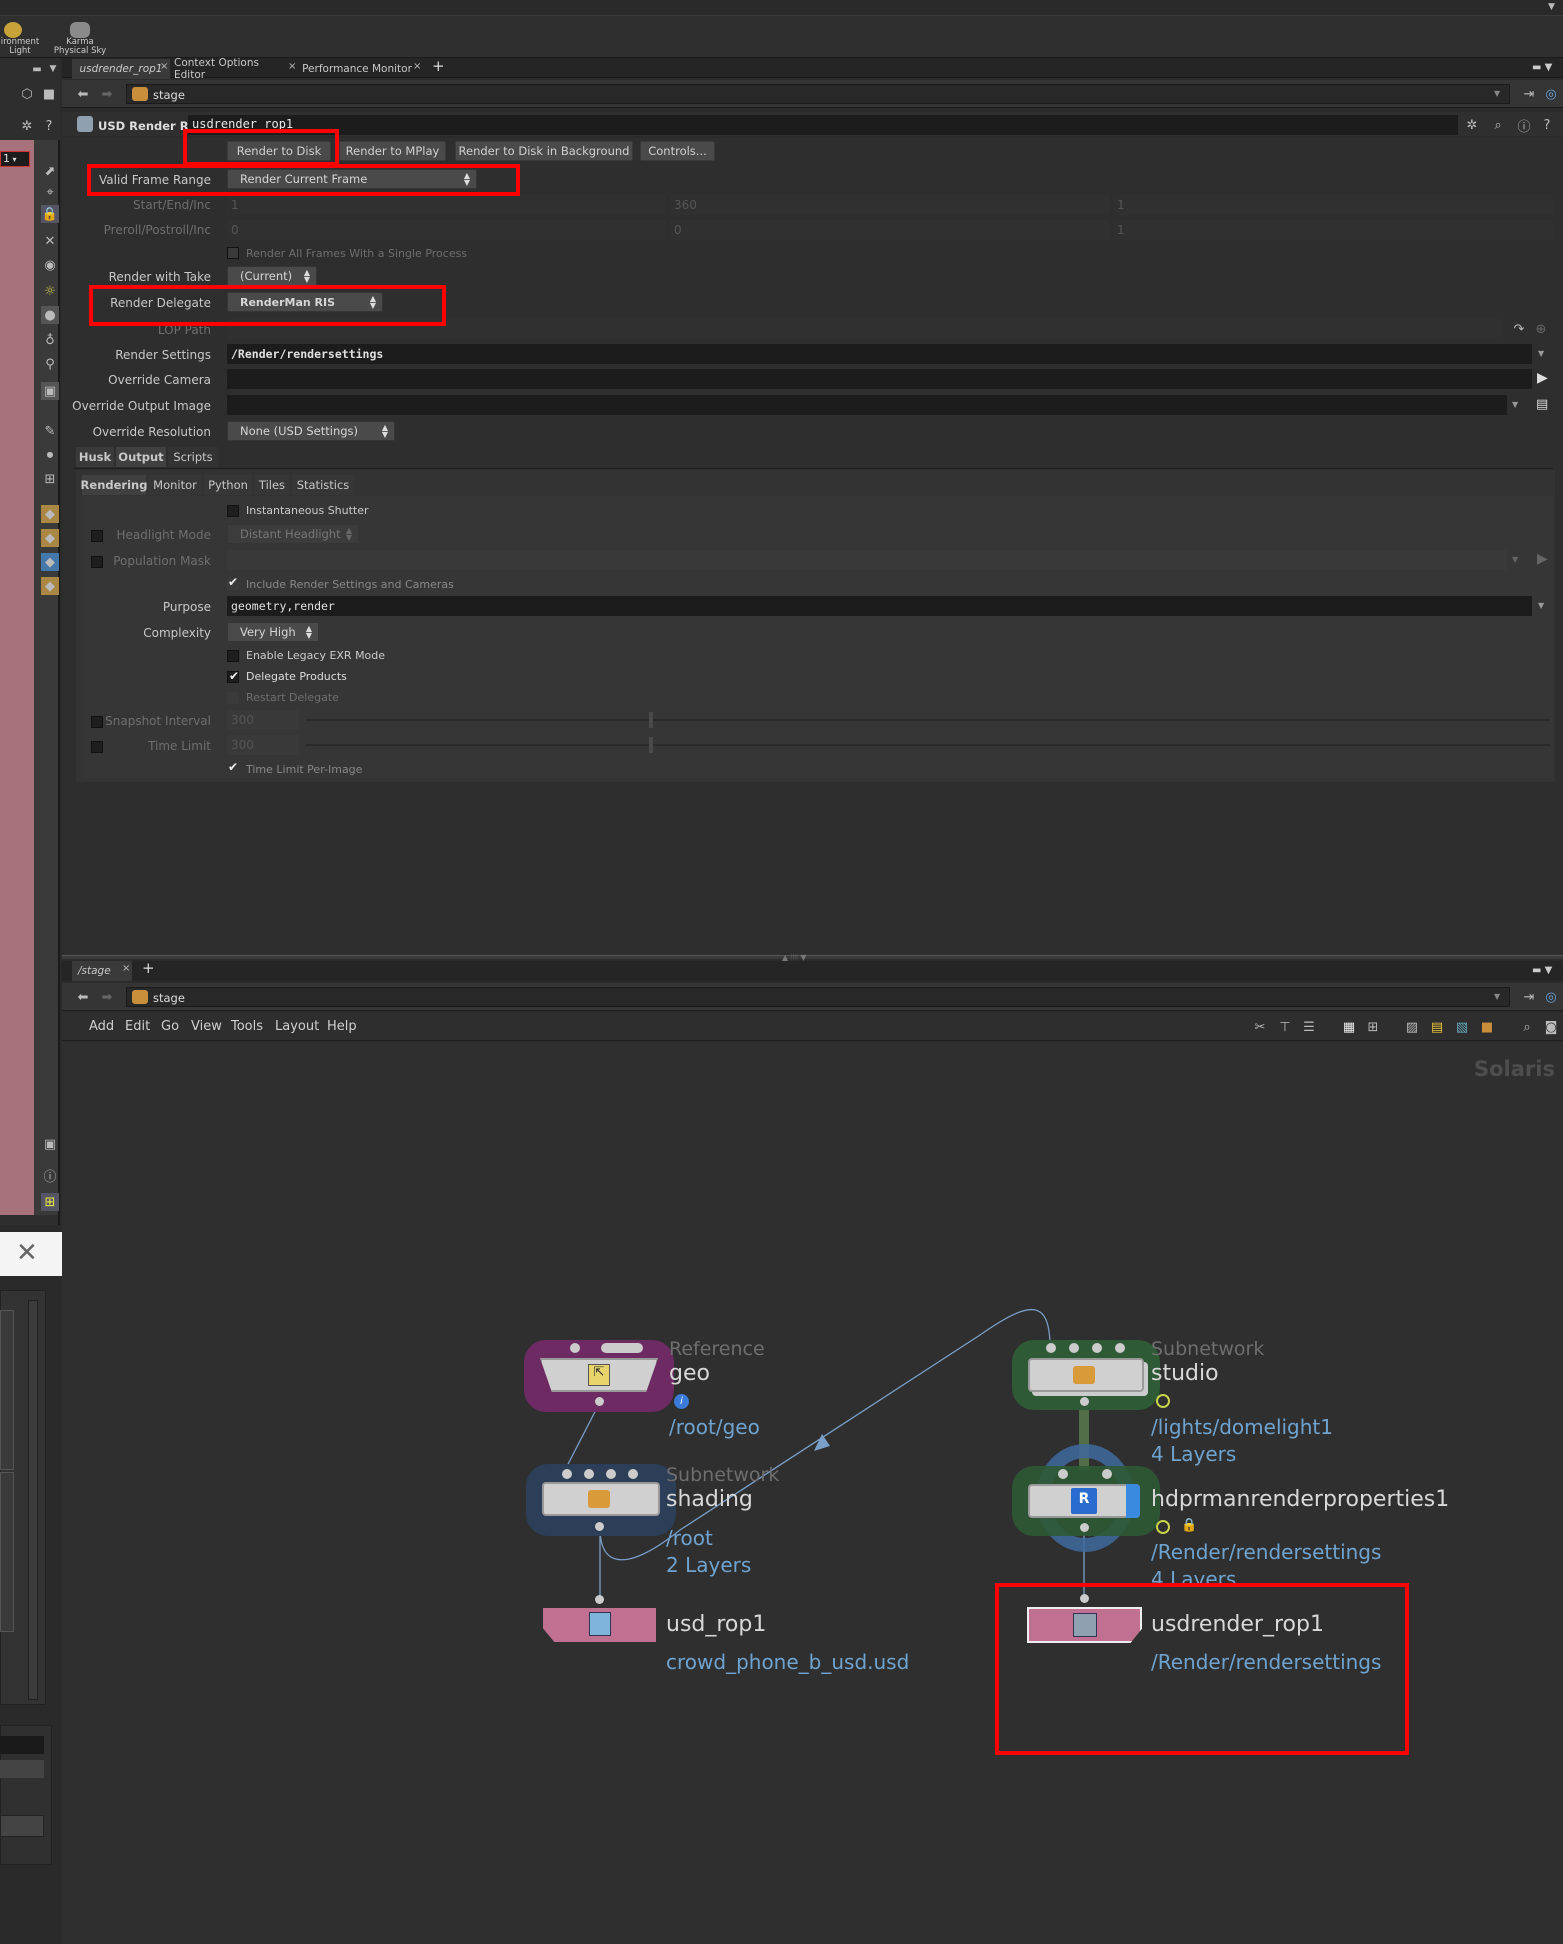 The height and width of the screenshot is (1944, 1563). I want to click on geo-reference-icon: ⇱, so click(599, 1375).